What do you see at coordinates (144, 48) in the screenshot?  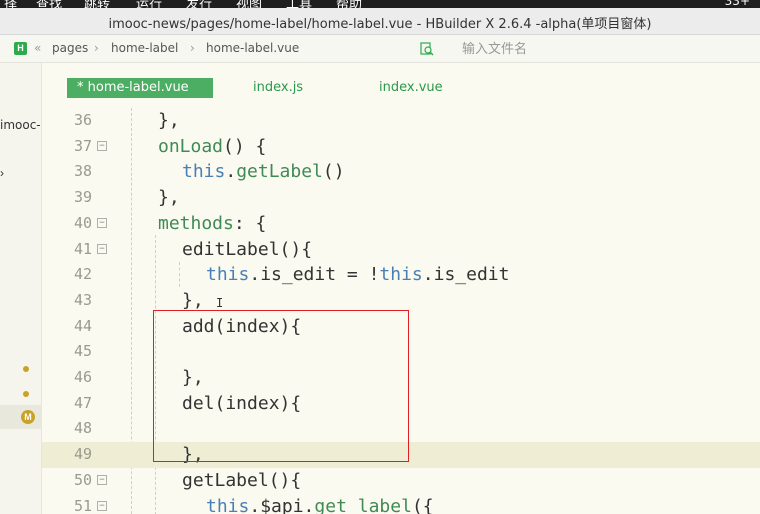 I see `breadcrumb-home-label: home-label` at bounding box center [144, 48].